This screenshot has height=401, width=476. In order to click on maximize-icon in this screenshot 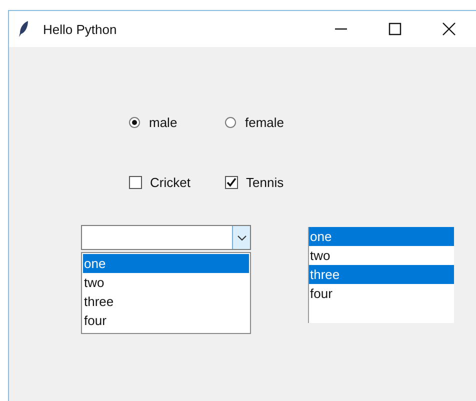, I will do `click(395, 29)`.